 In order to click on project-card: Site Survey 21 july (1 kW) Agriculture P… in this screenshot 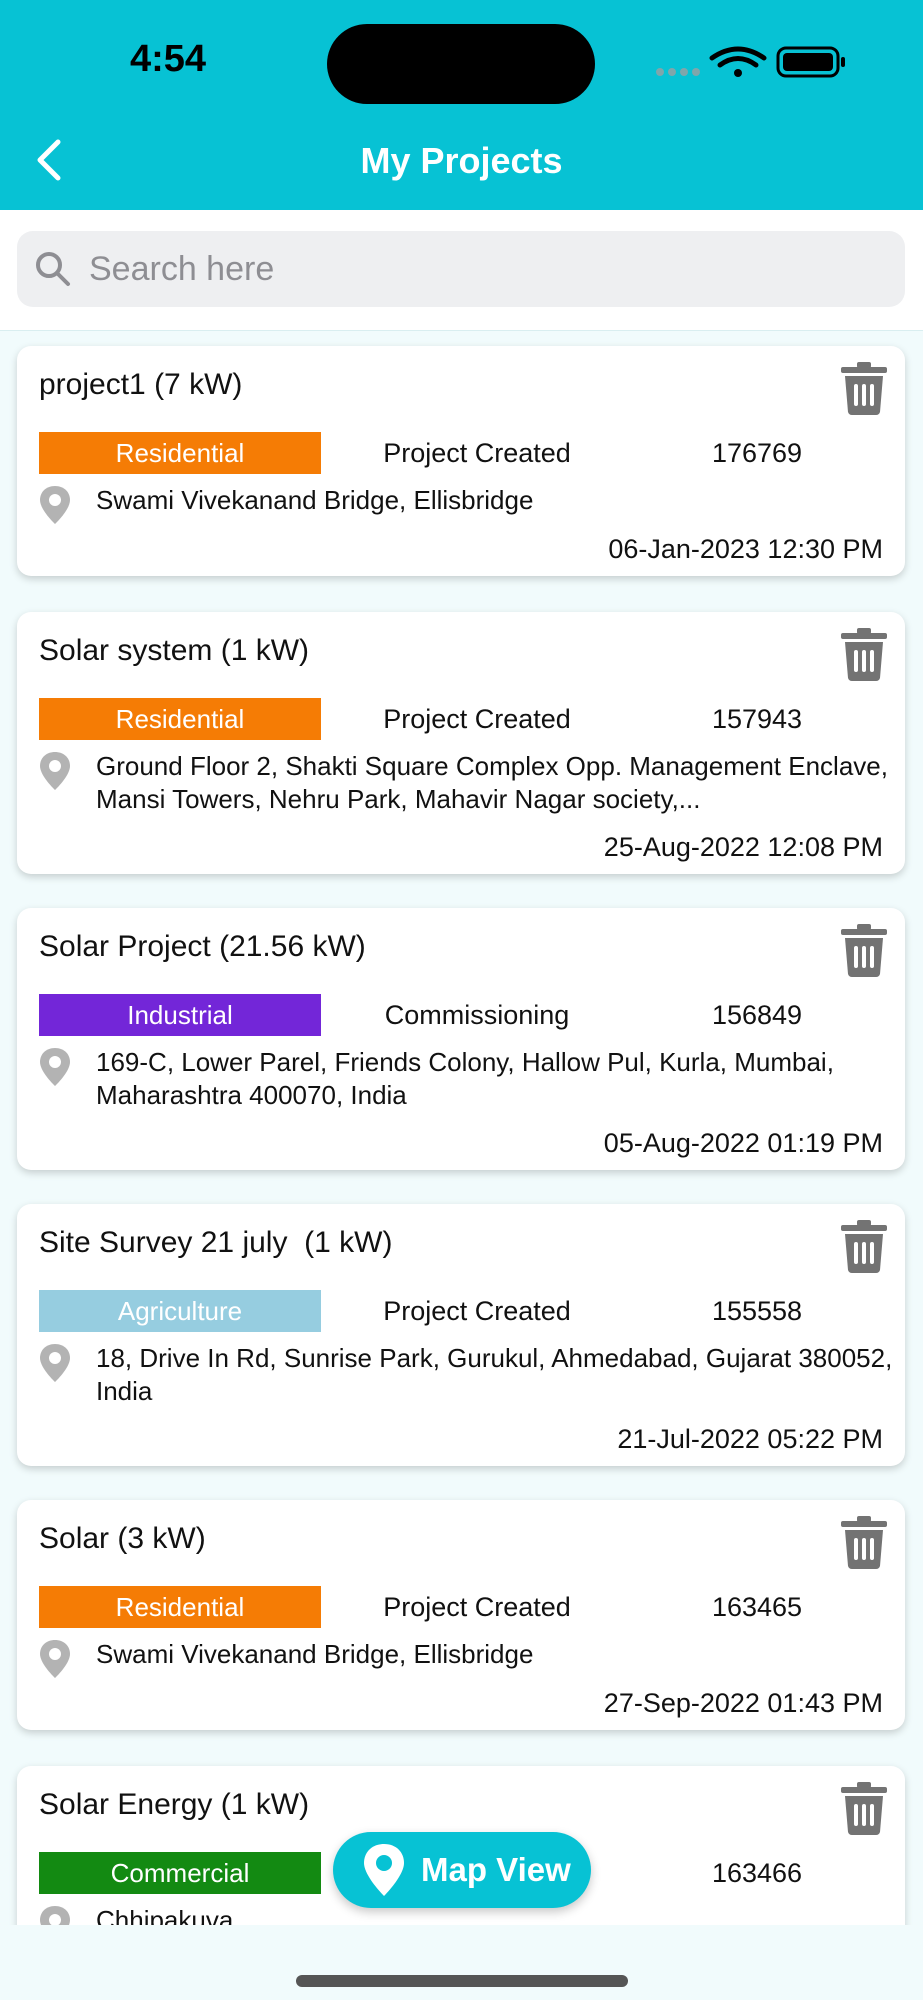, I will do `click(461, 1335)`.